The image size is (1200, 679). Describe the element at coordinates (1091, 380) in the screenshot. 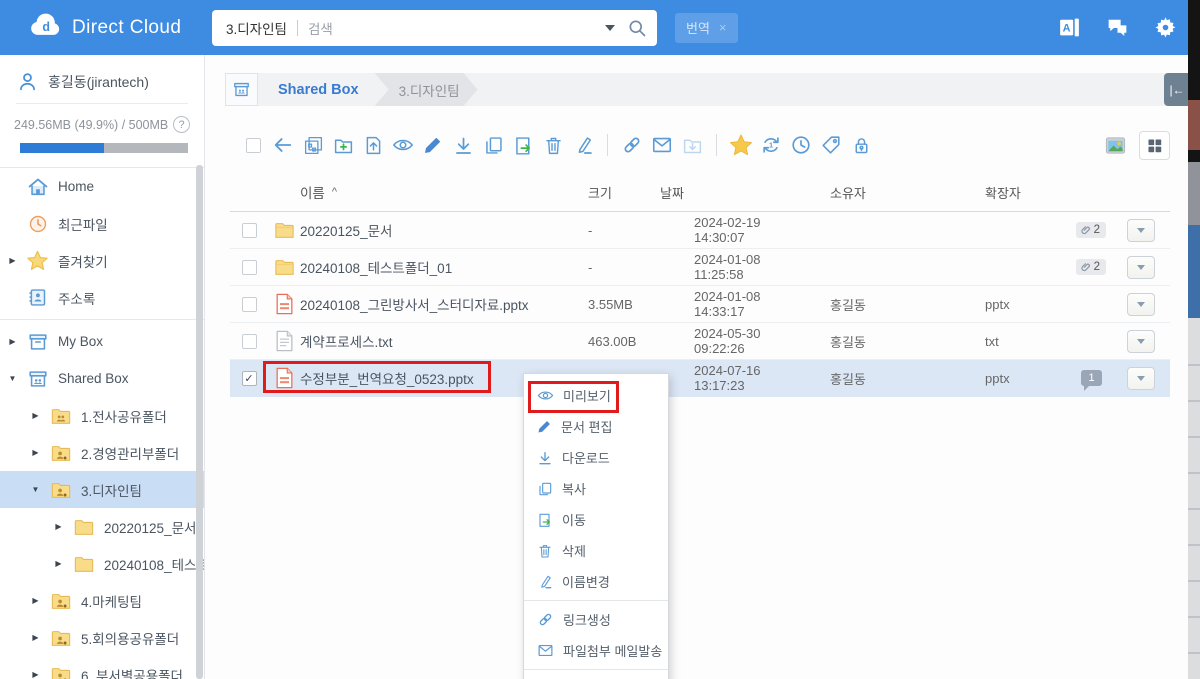

I see `comment-count-badge: 1` at that location.